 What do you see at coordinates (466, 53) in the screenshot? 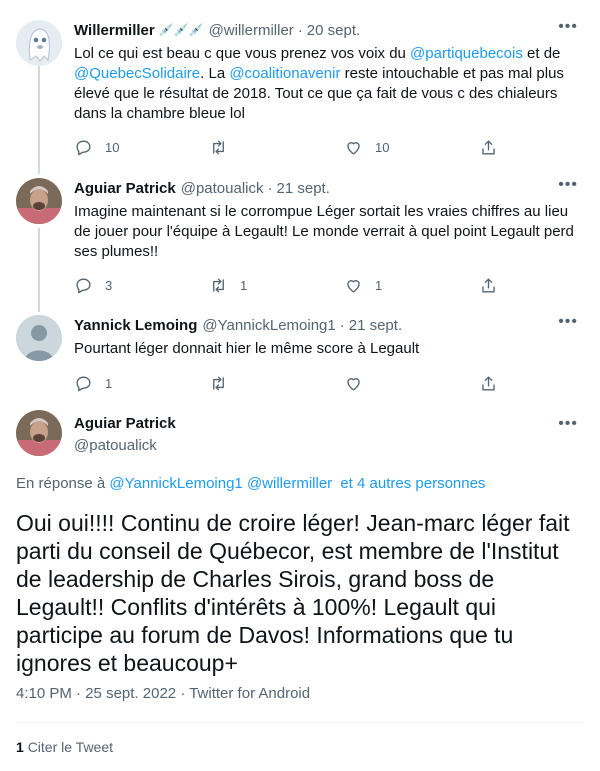
I see `mention-link: @partiquebecois` at bounding box center [466, 53].